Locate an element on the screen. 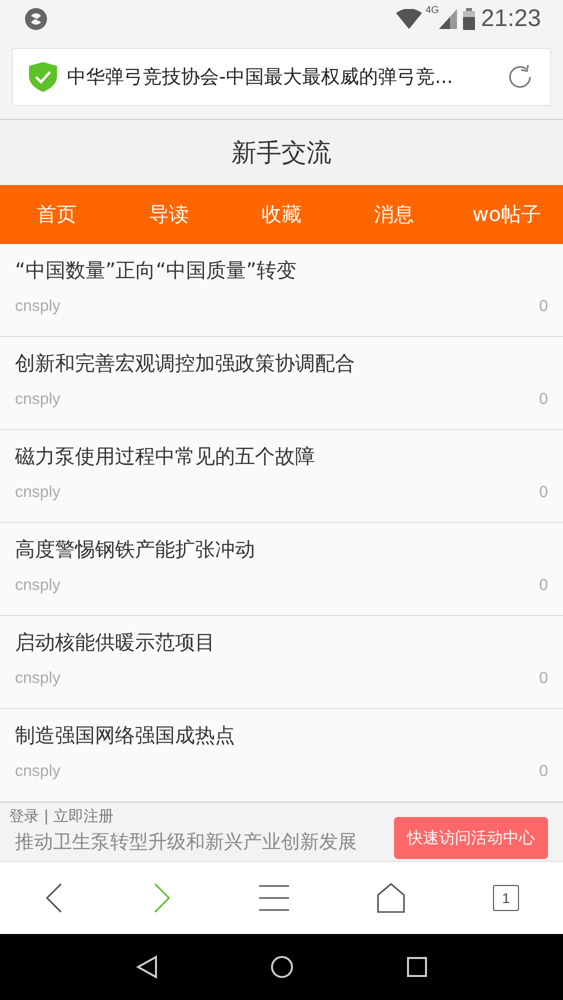  tab-count-button: 1 is located at coordinates (506, 898).